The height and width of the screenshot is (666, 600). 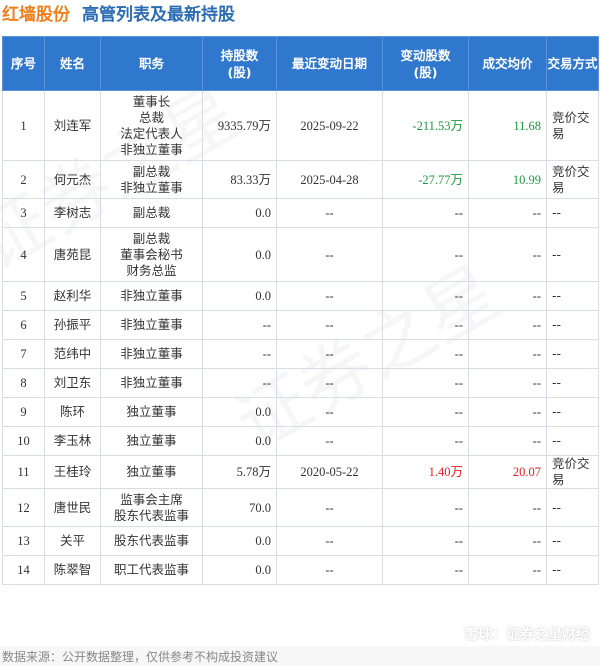 What do you see at coordinates (72, 412) in the screenshot?
I see `executive-name: 陈环` at bounding box center [72, 412].